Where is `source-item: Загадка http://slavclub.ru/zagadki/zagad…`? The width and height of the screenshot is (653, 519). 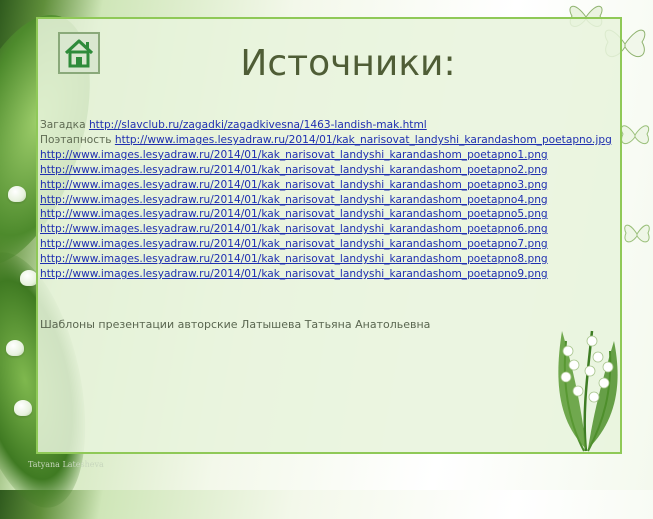 source-item: Загадка http://slavclub.ru/zagadki/zagad… is located at coordinates (332, 125).